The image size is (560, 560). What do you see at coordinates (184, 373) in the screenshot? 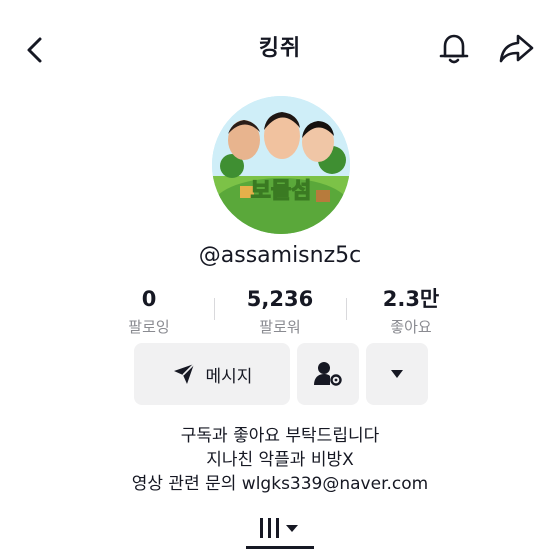
I see `send-icon` at bounding box center [184, 373].